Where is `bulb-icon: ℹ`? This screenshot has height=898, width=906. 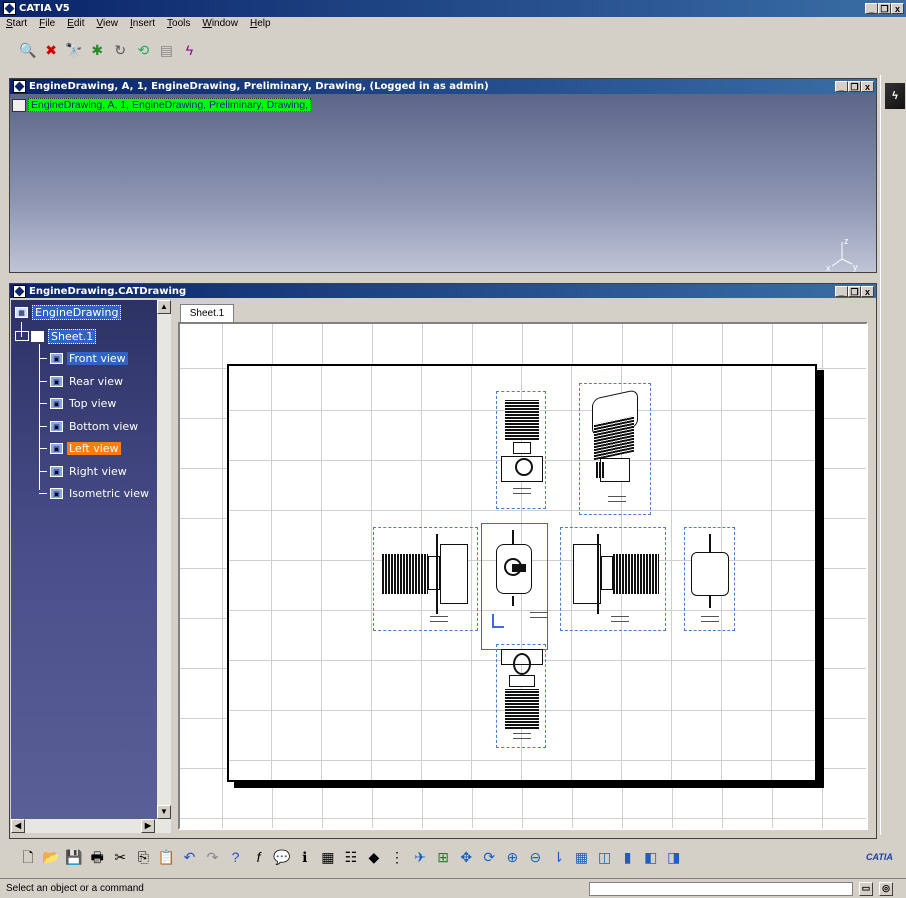
bulb-icon: ℹ is located at coordinates (305, 857).